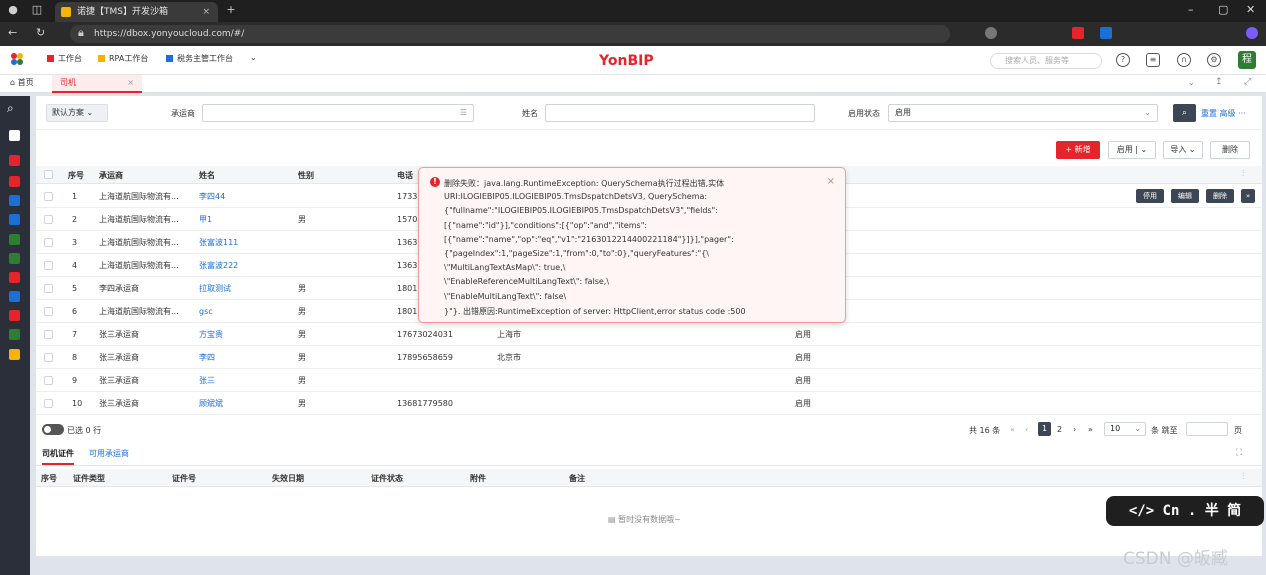 This screenshot has height=575, width=1266. I want to click on chevron-down-icon: ⌄, so click(253, 57).